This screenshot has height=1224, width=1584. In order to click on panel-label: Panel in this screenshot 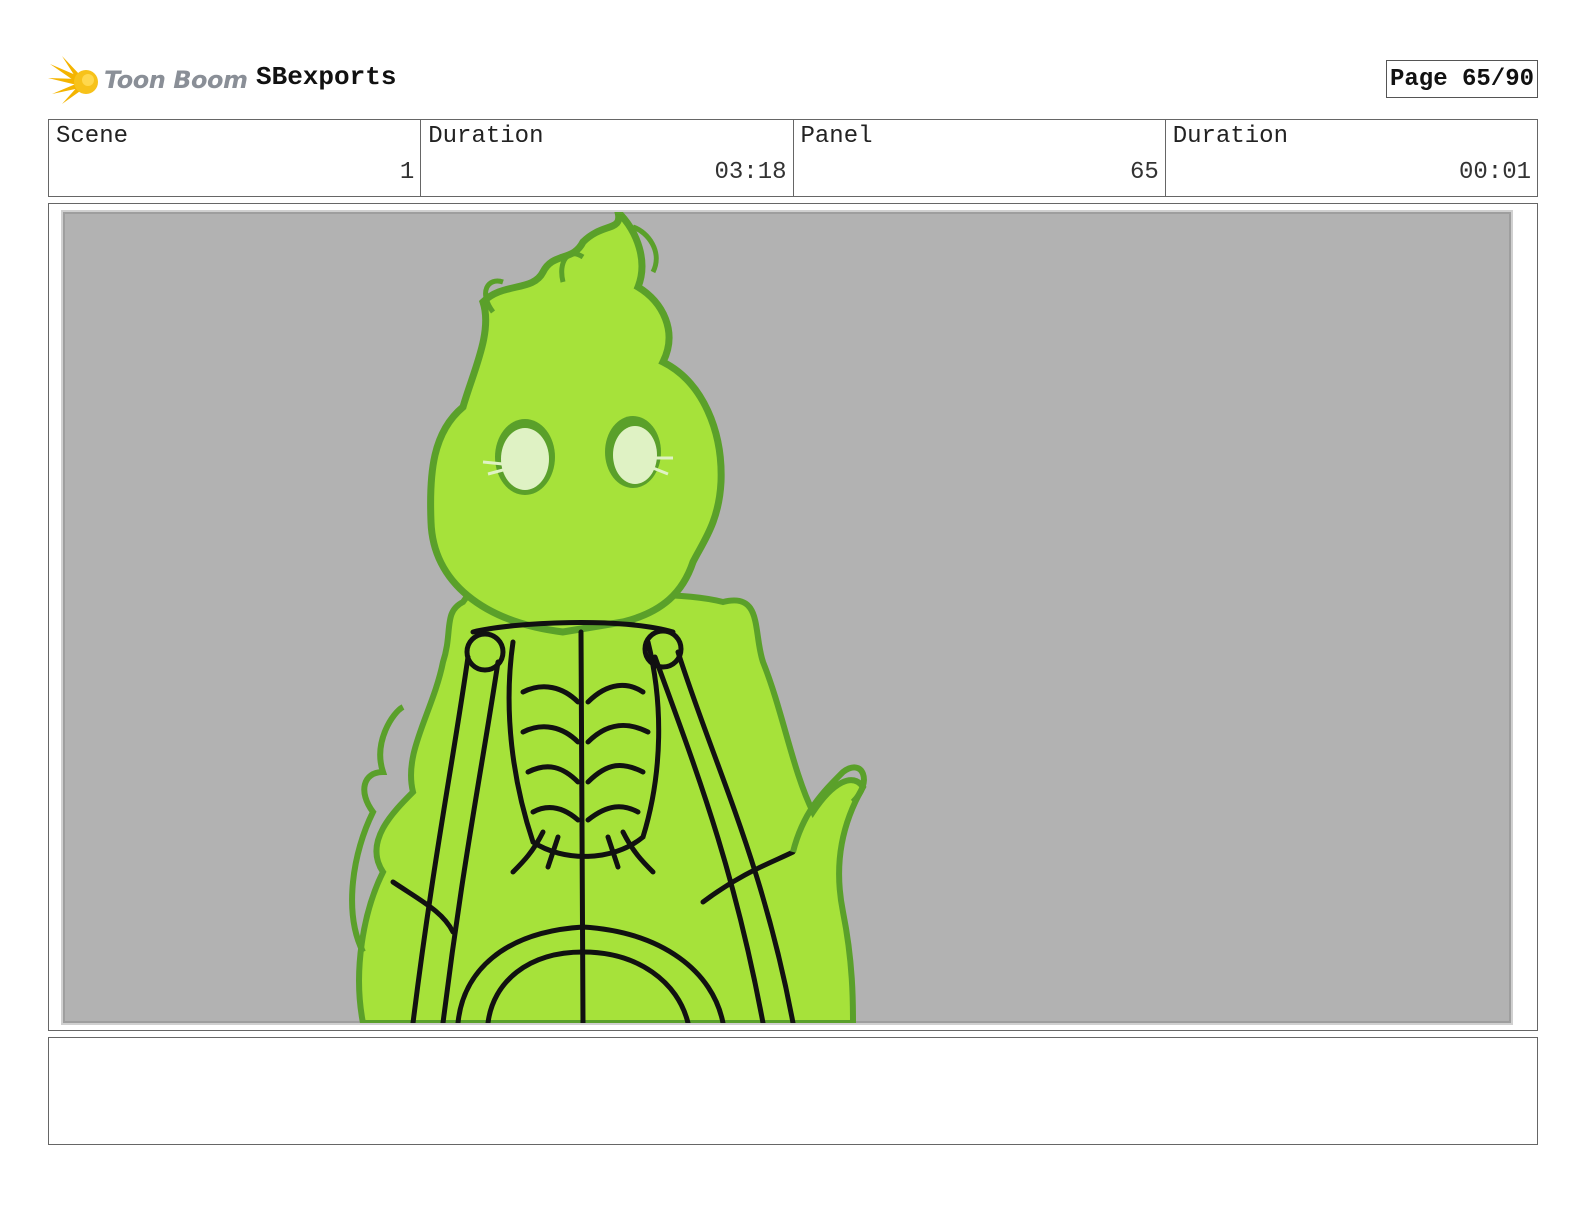, I will do `click(836, 136)`.